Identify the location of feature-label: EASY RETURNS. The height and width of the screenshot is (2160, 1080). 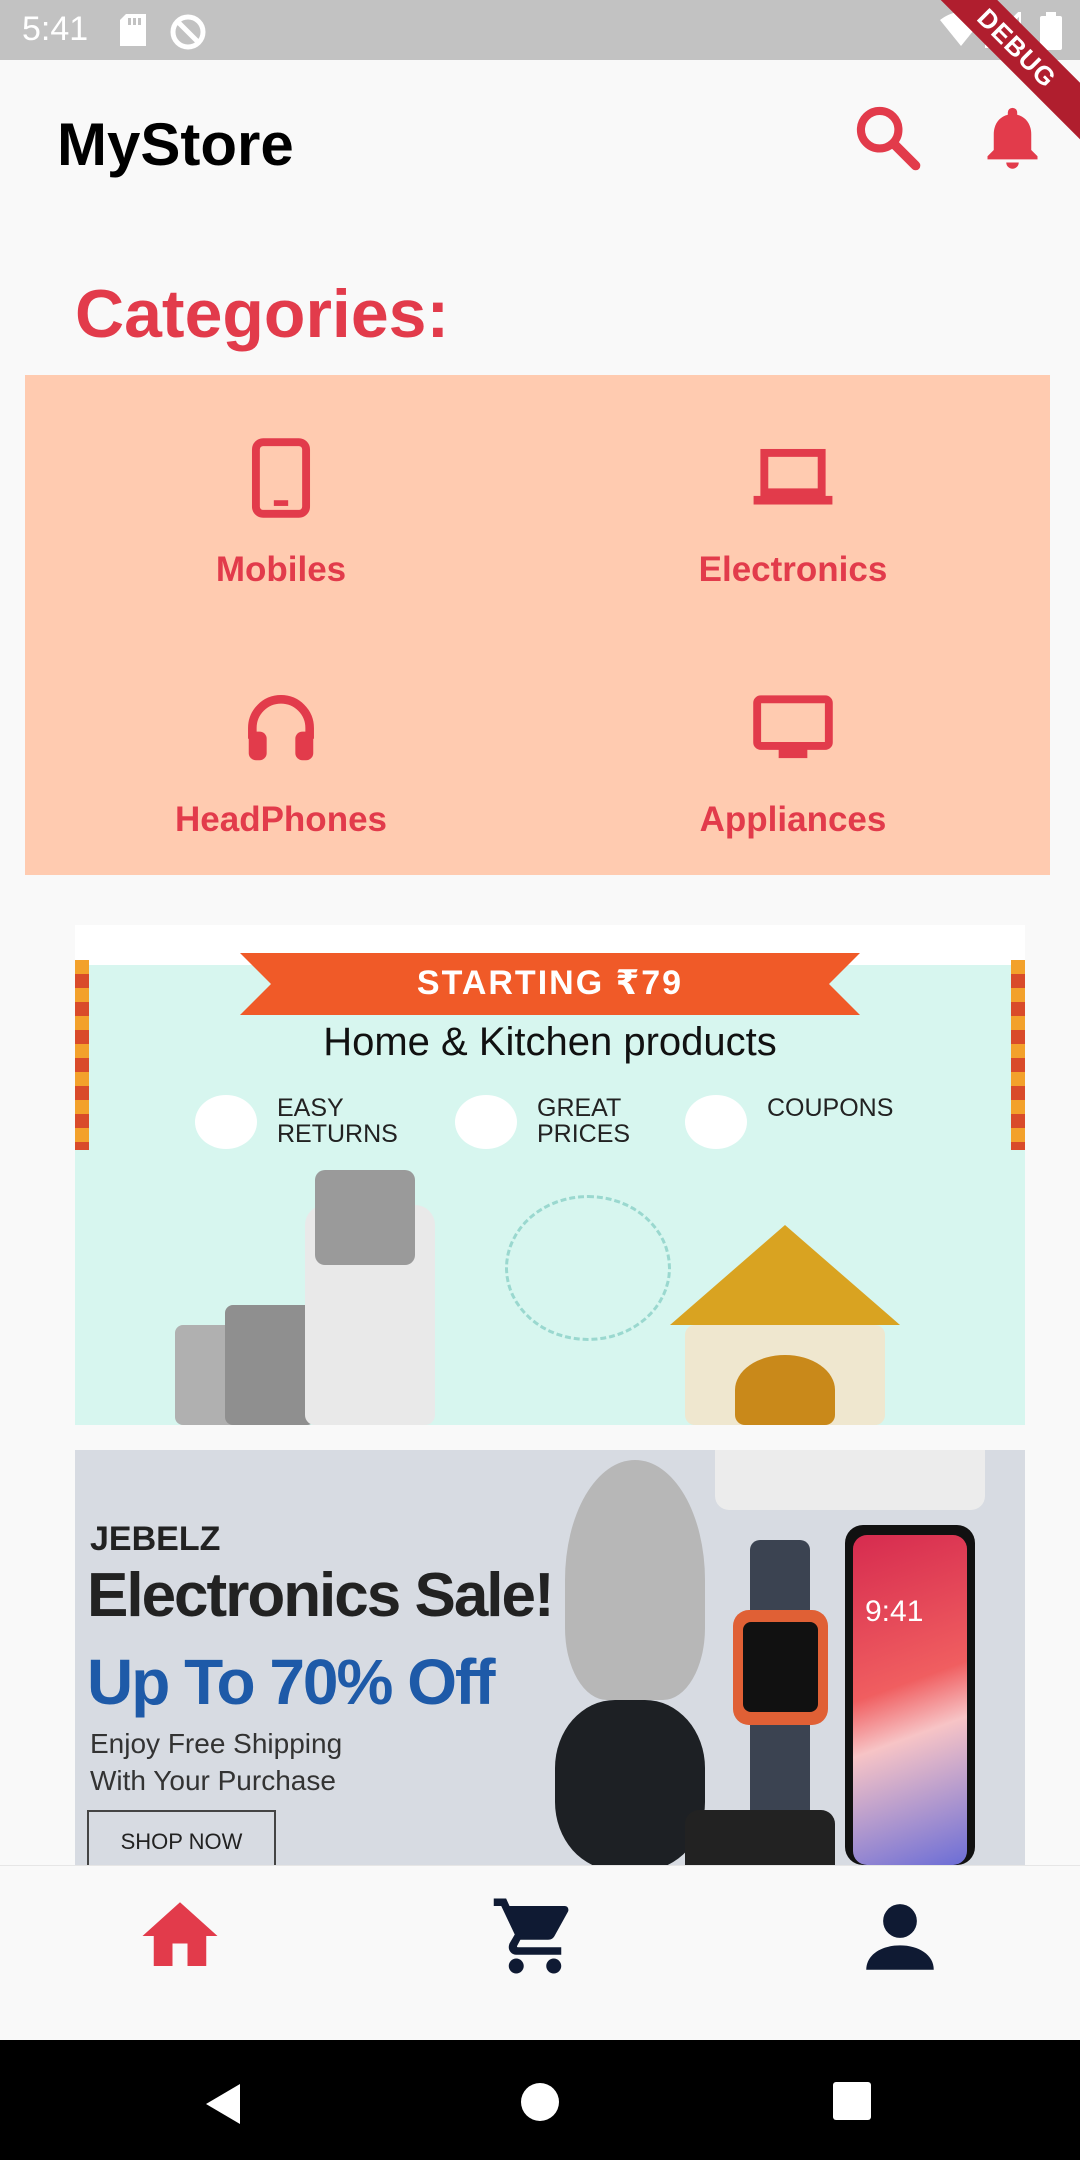
(337, 1121).